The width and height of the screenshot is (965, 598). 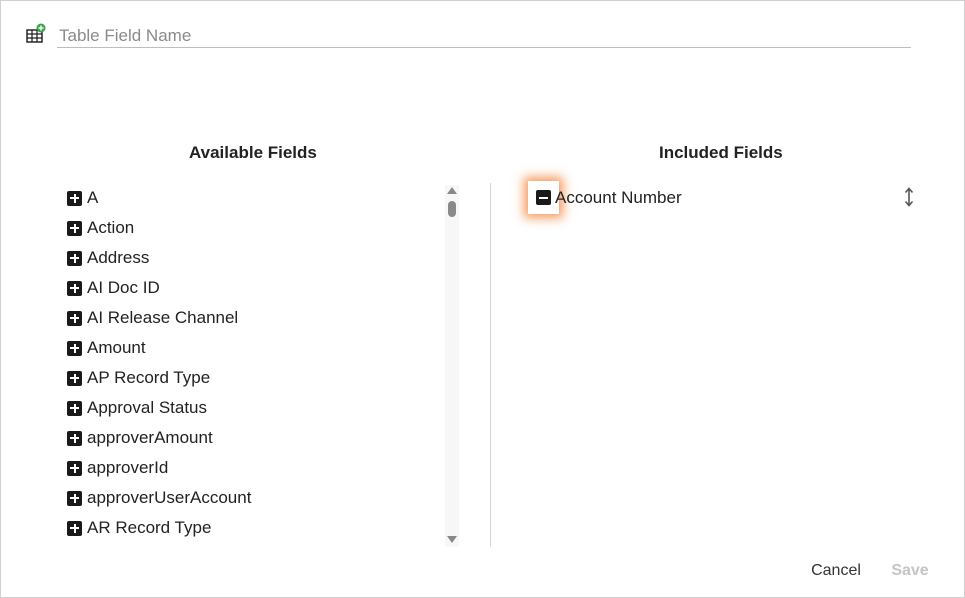 I want to click on available-field-item: AR Record Type, so click(x=139, y=528).